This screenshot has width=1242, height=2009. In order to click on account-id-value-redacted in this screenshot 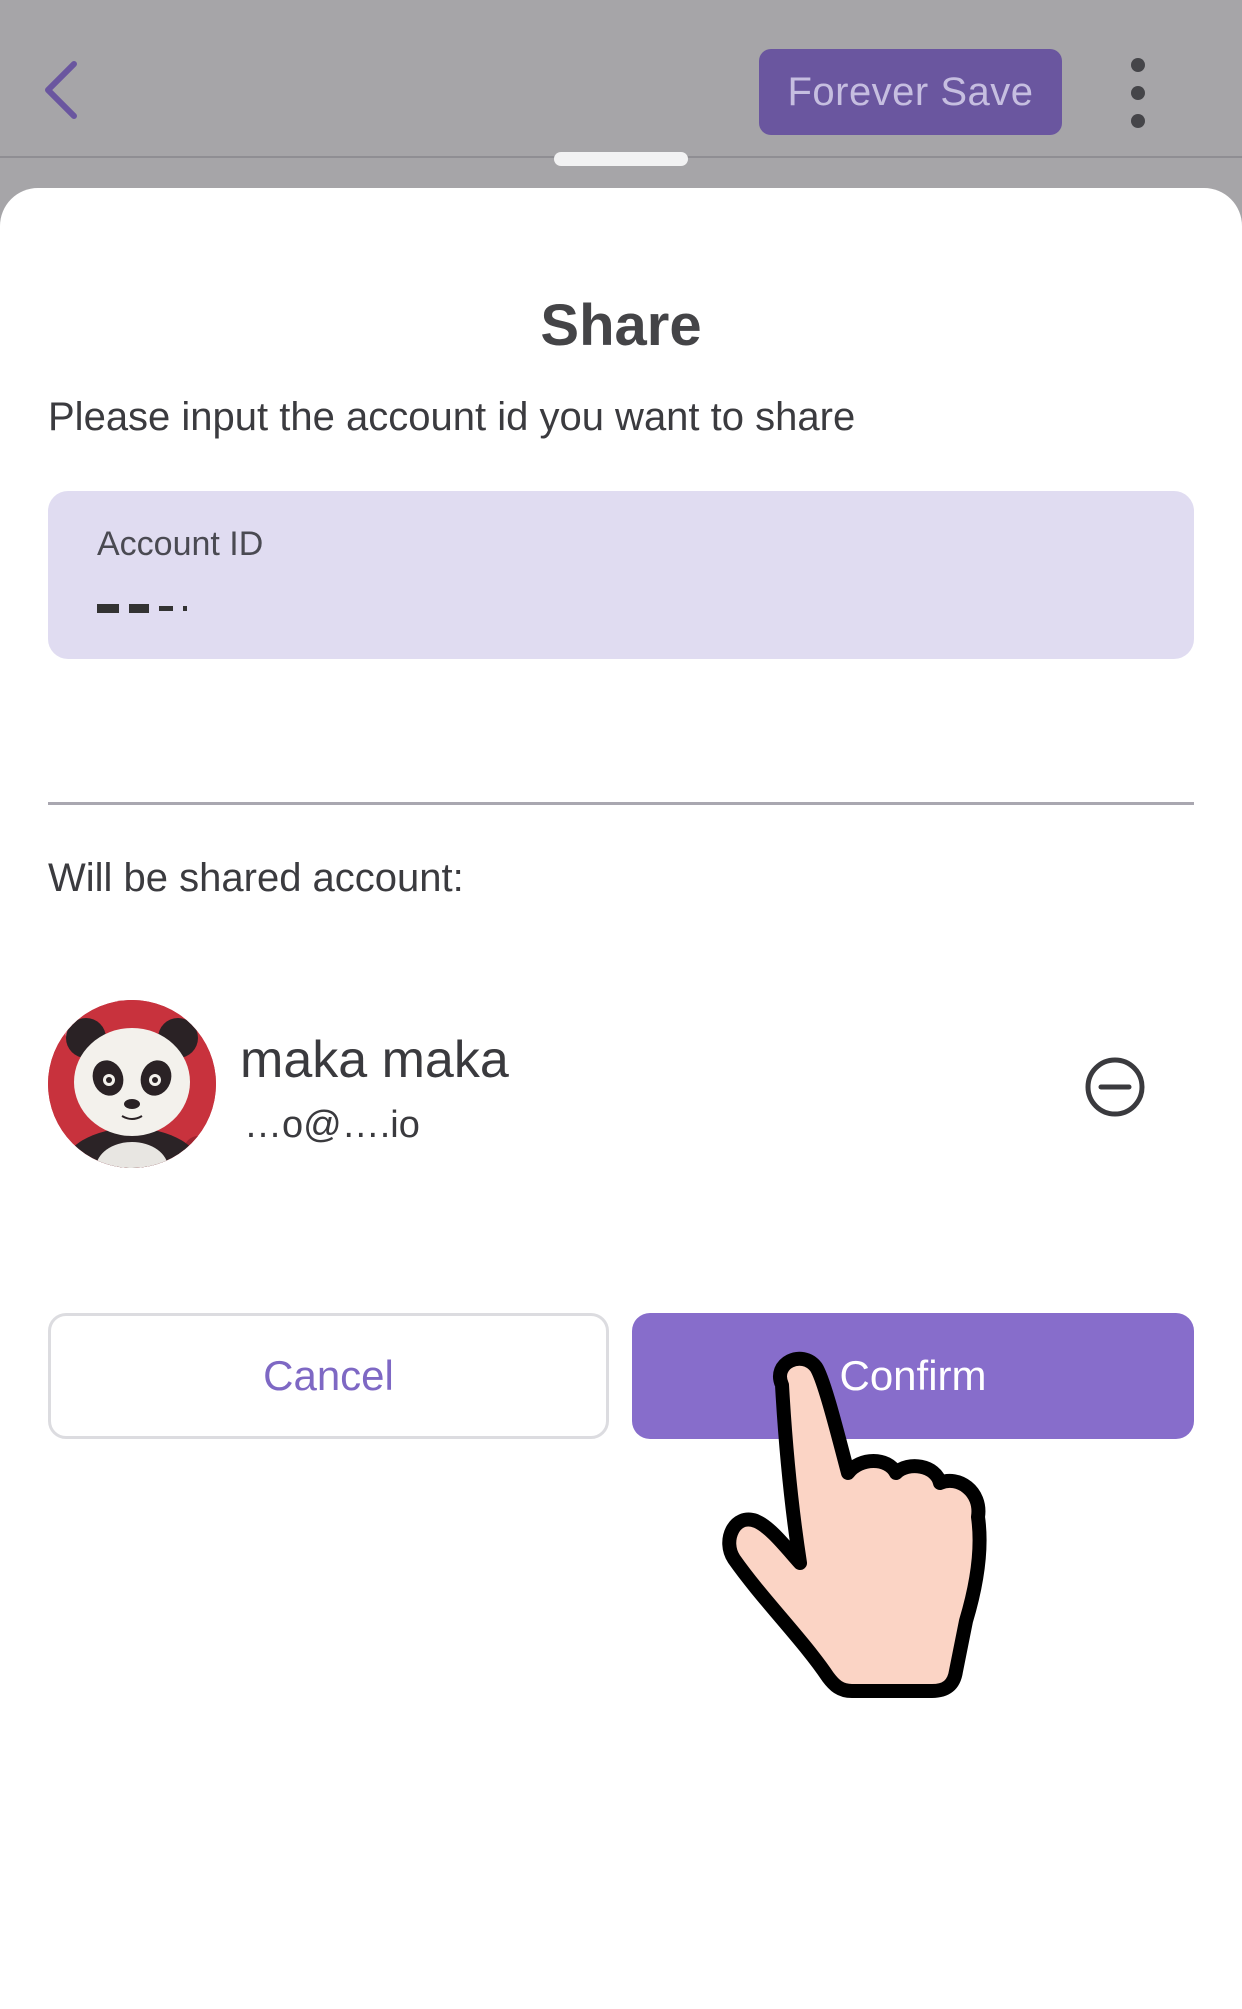, I will do `click(142, 608)`.